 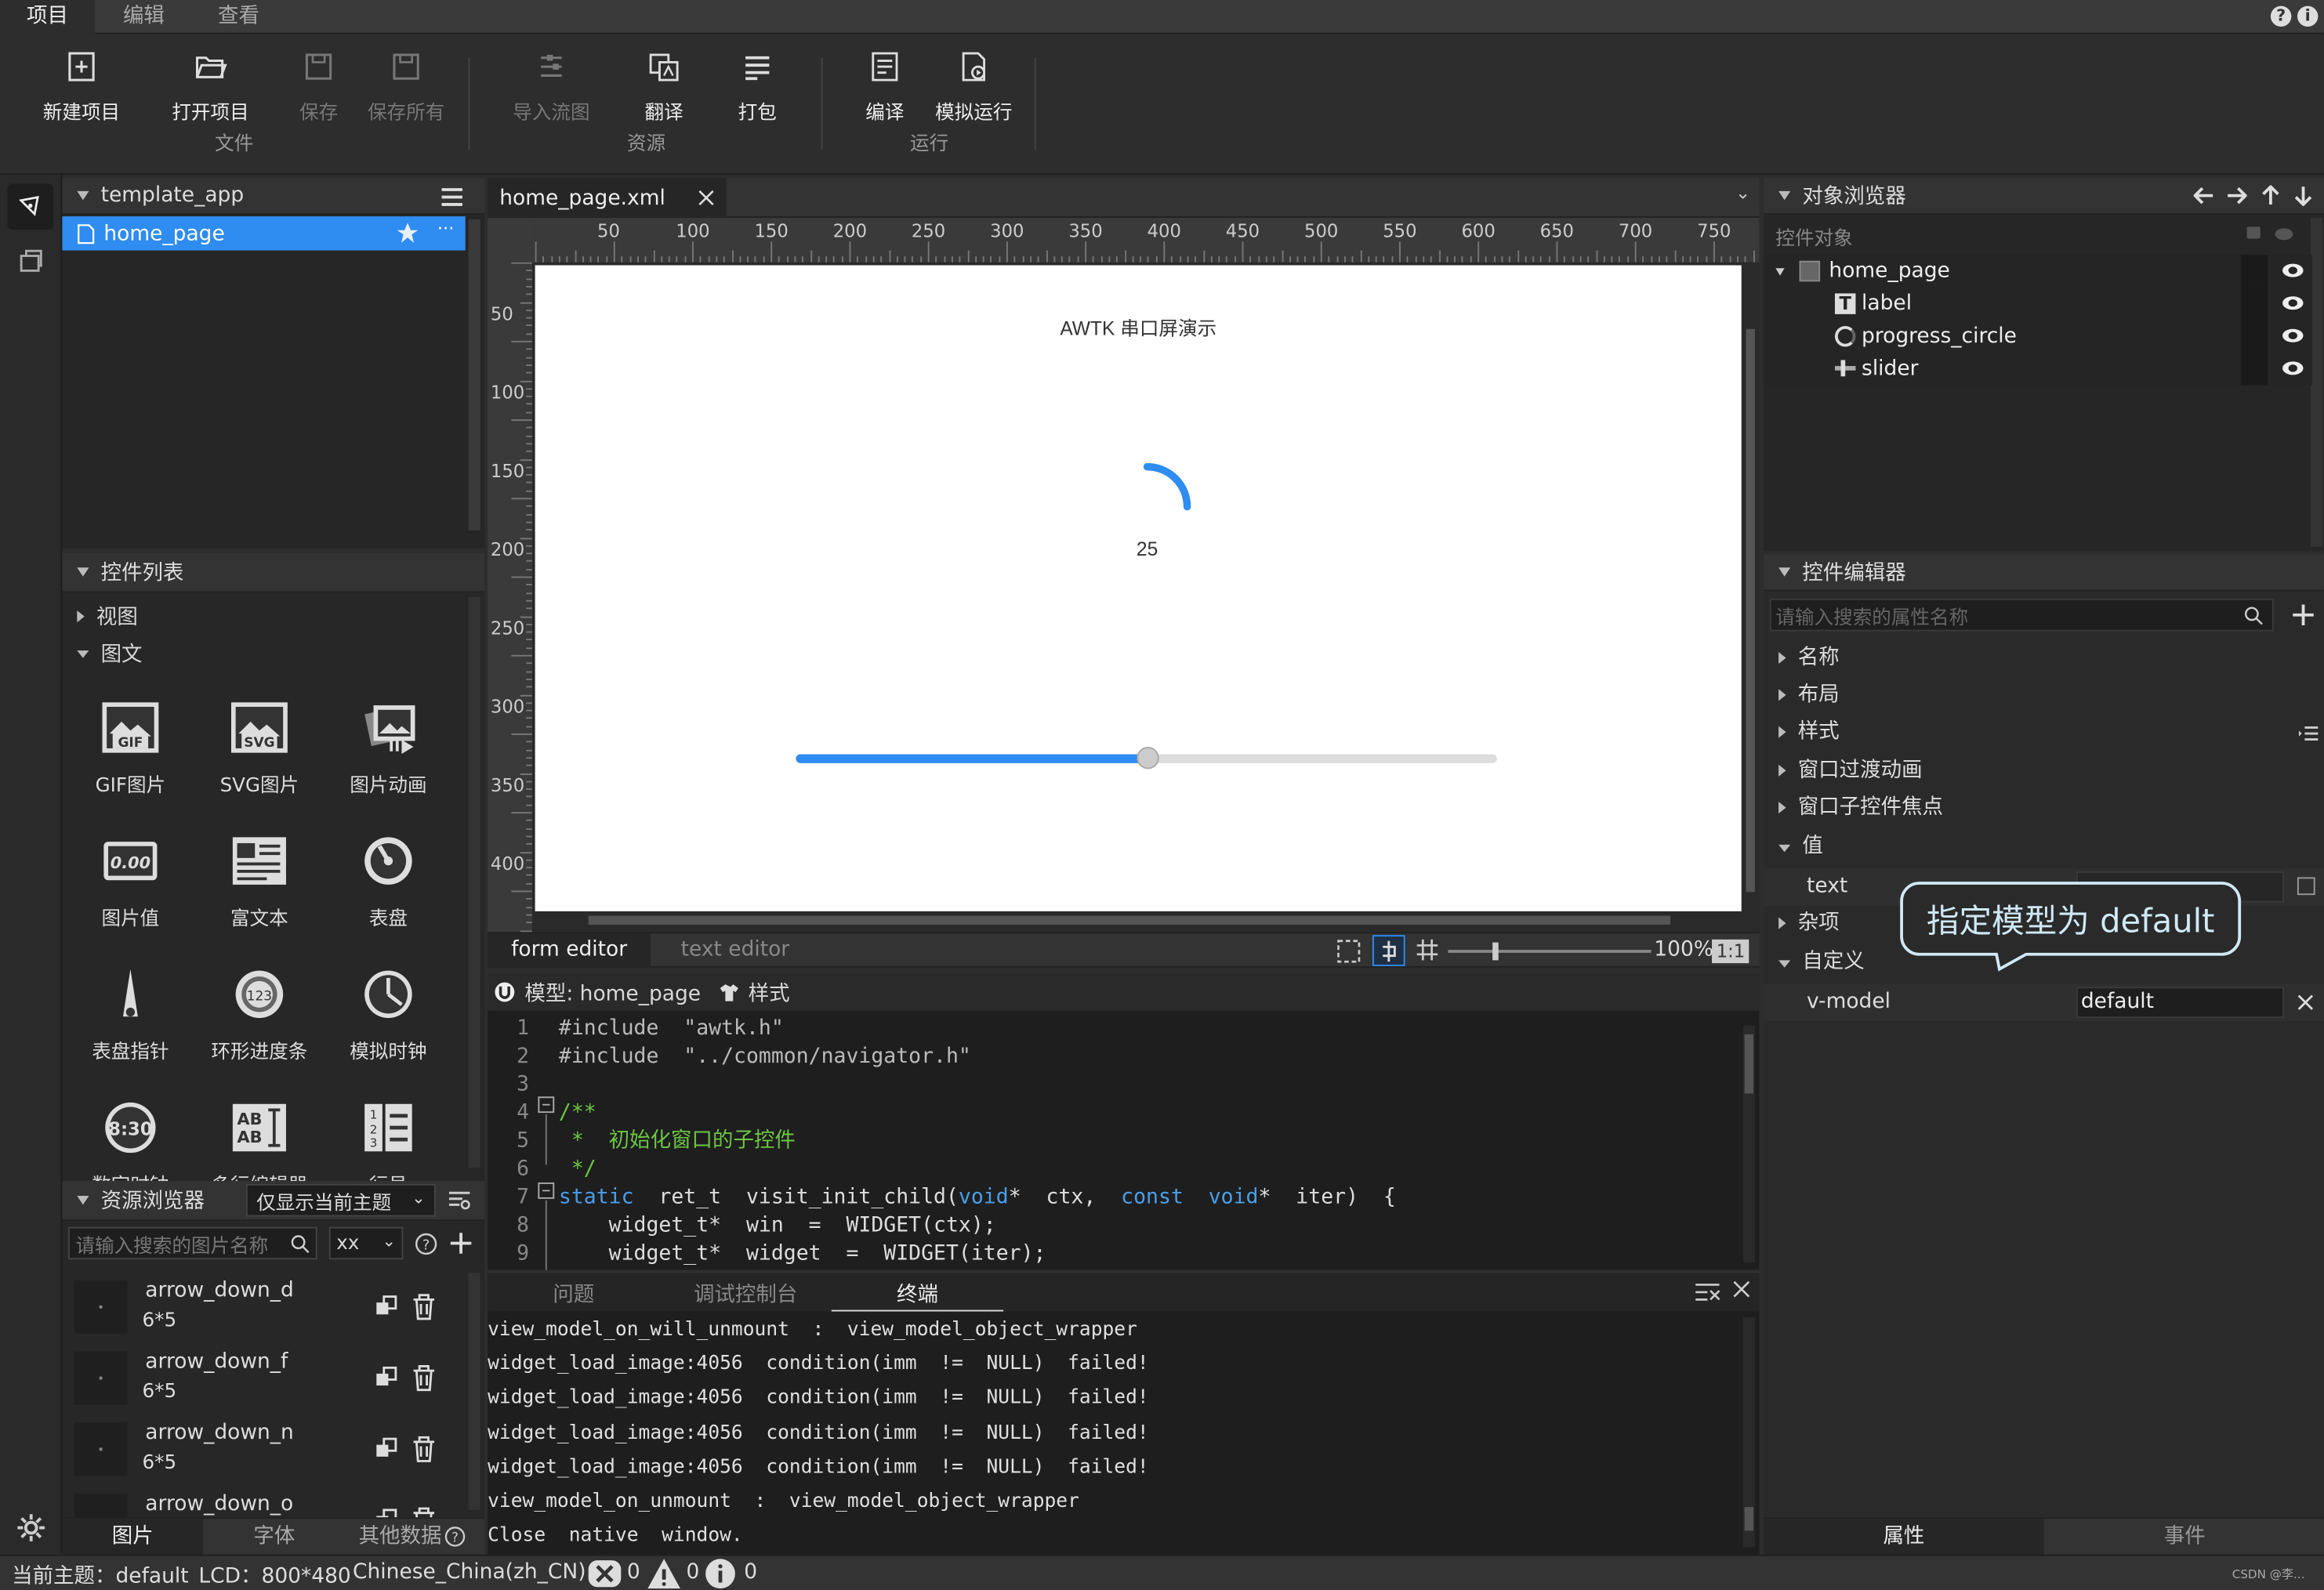 I want to click on widget-gif-image: GIF GIF图片, so click(x=130, y=749).